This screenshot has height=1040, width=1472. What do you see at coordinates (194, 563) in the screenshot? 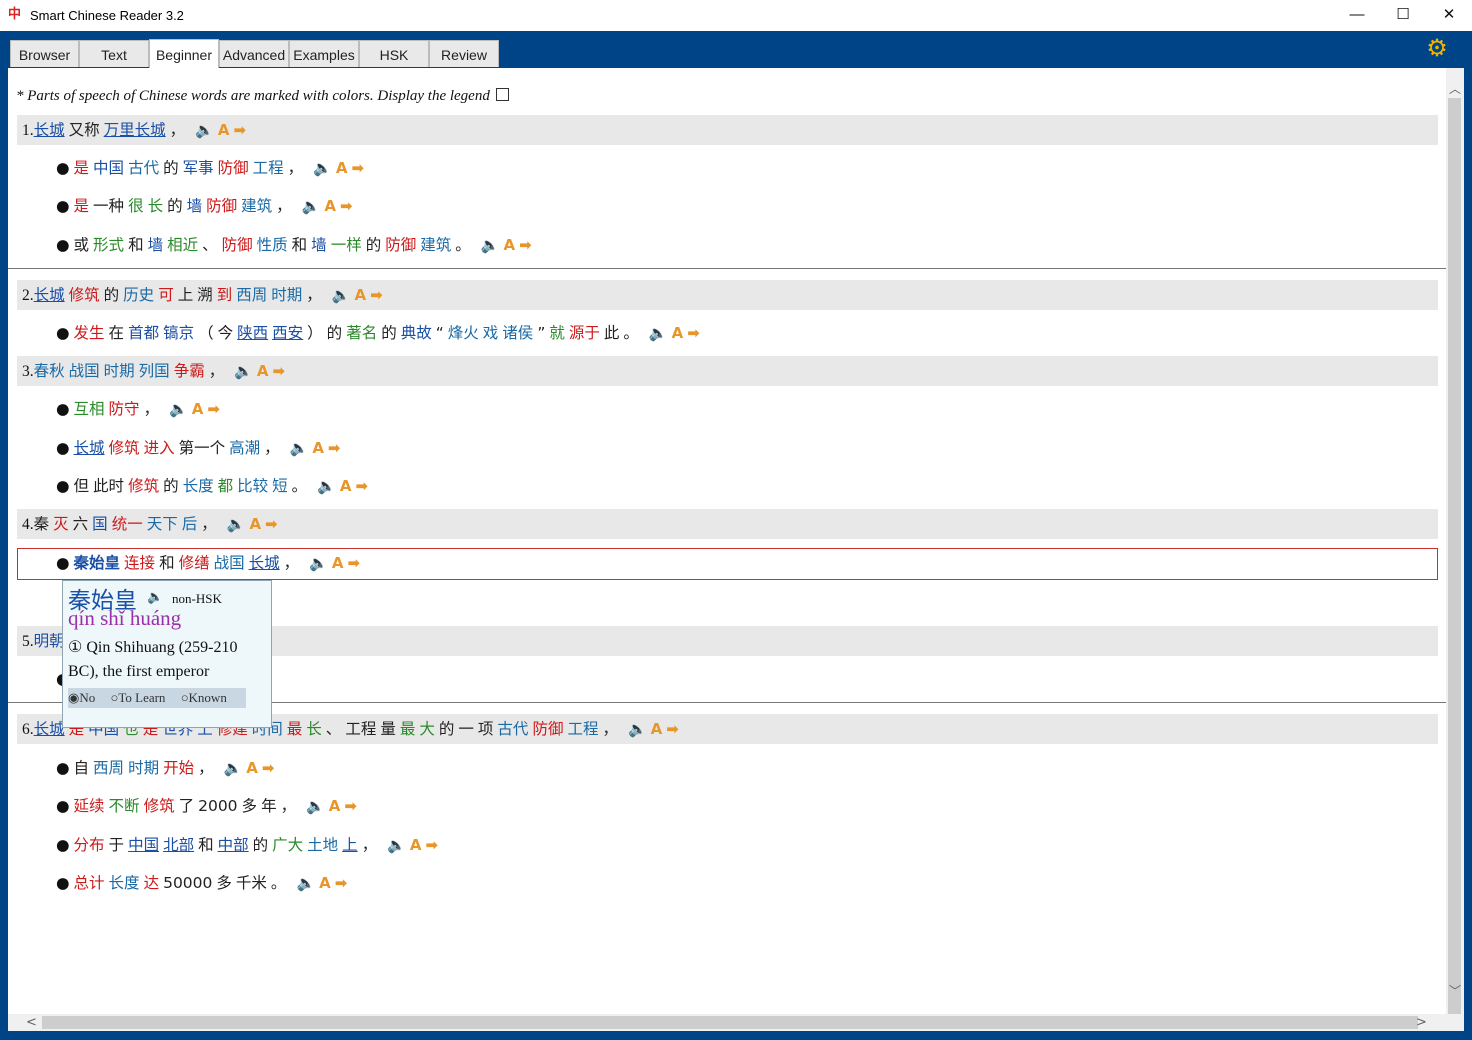
I see `word: 修缮` at bounding box center [194, 563].